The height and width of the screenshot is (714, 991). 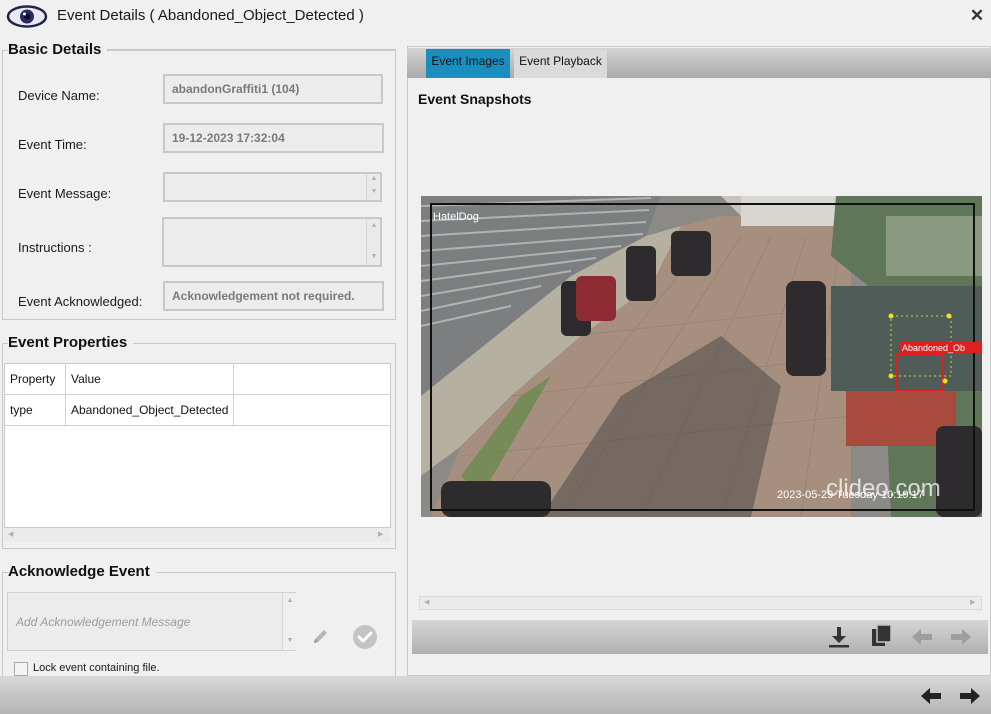 I want to click on next-event-arrow-icon, so click(x=970, y=696).